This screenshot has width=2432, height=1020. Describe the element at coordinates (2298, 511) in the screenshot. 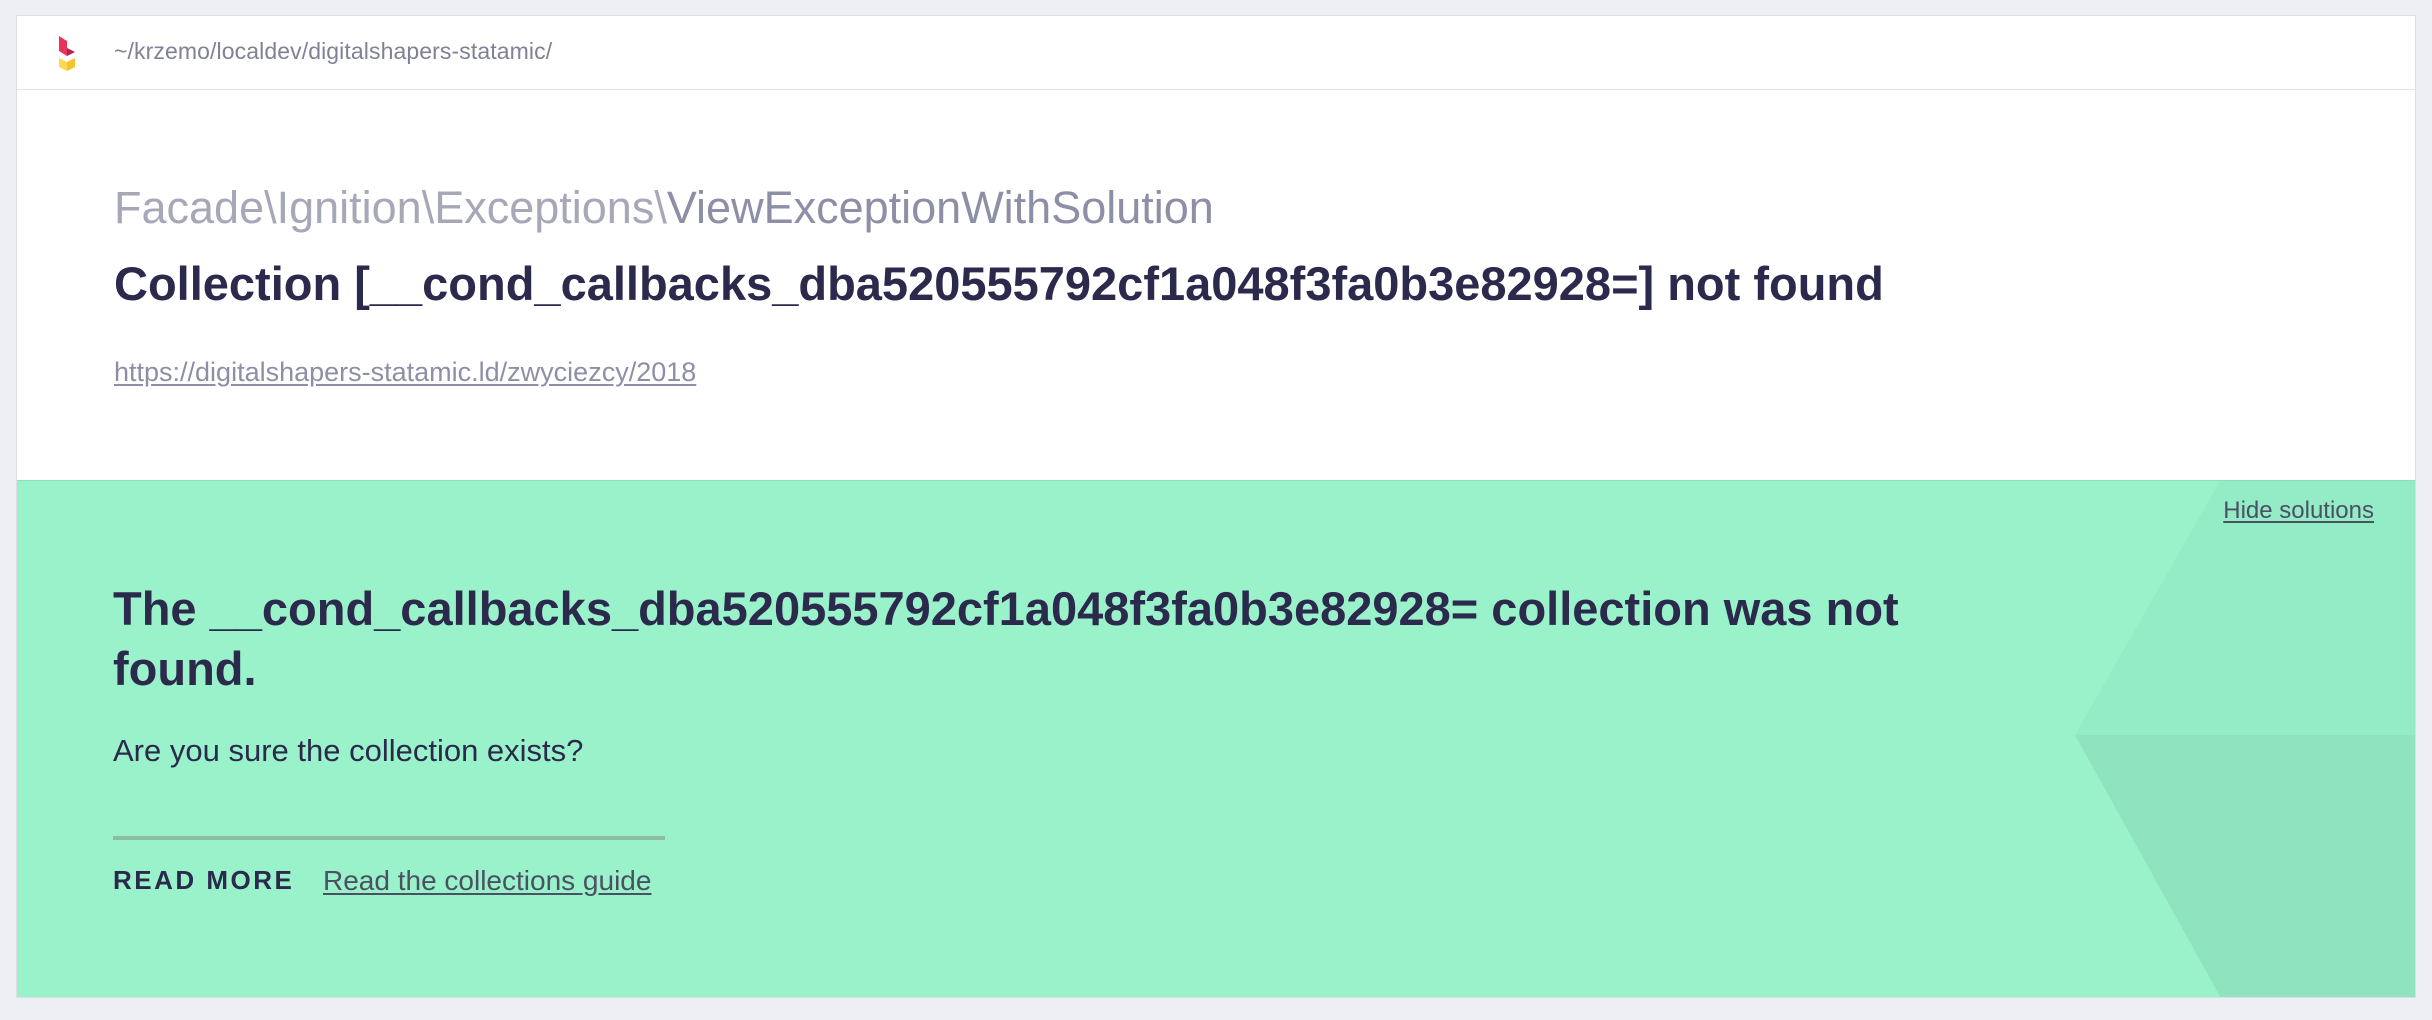

I see `hide-solutions-button: Hide solutions` at that location.